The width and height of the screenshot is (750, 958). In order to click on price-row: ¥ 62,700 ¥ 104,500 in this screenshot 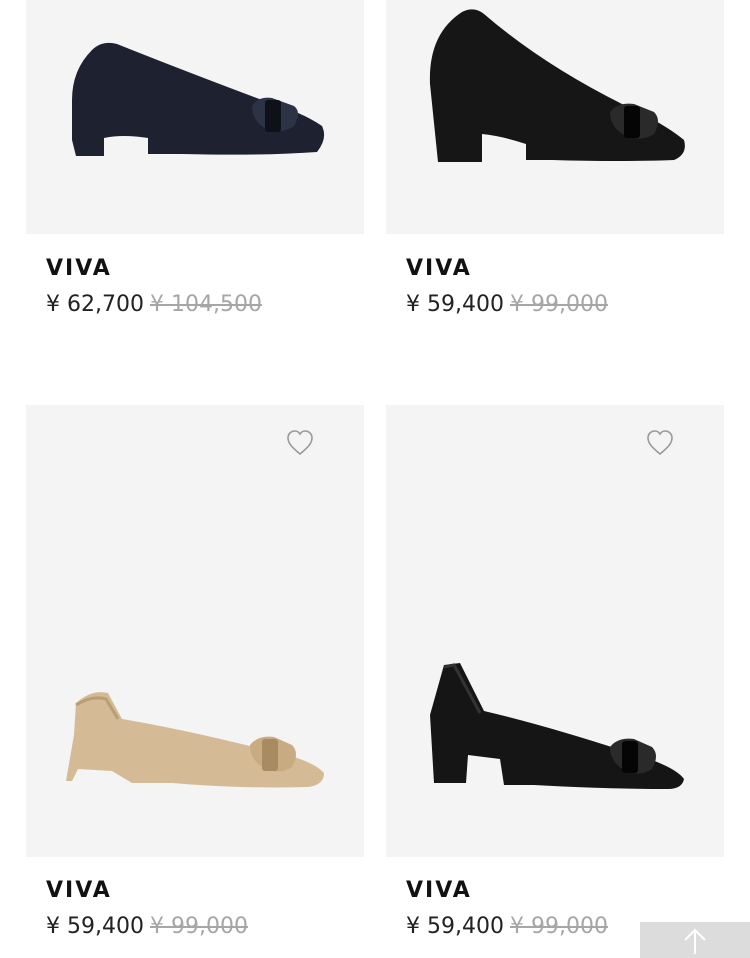, I will do `click(154, 304)`.